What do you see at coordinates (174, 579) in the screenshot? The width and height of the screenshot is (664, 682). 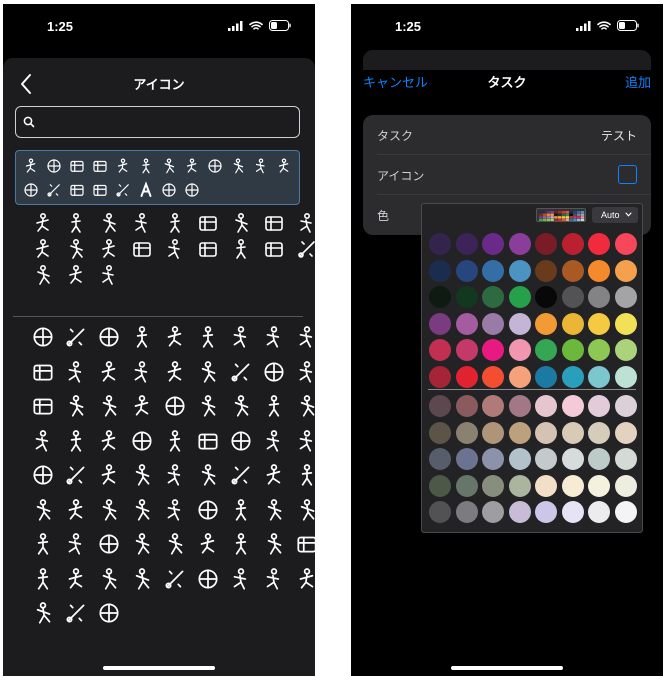 I see `icon-option-trophy` at bounding box center [174, 579].